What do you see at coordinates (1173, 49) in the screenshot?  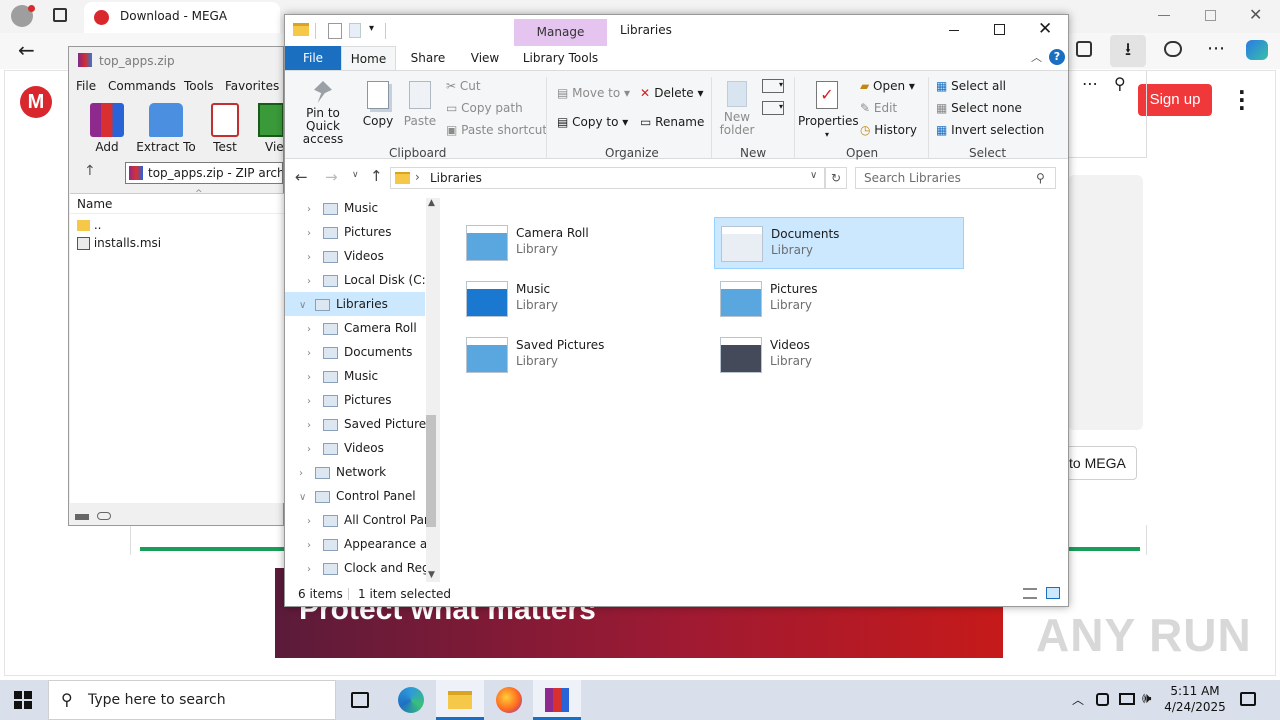 I see `extension-icon` at bounding box center [1173, 49].